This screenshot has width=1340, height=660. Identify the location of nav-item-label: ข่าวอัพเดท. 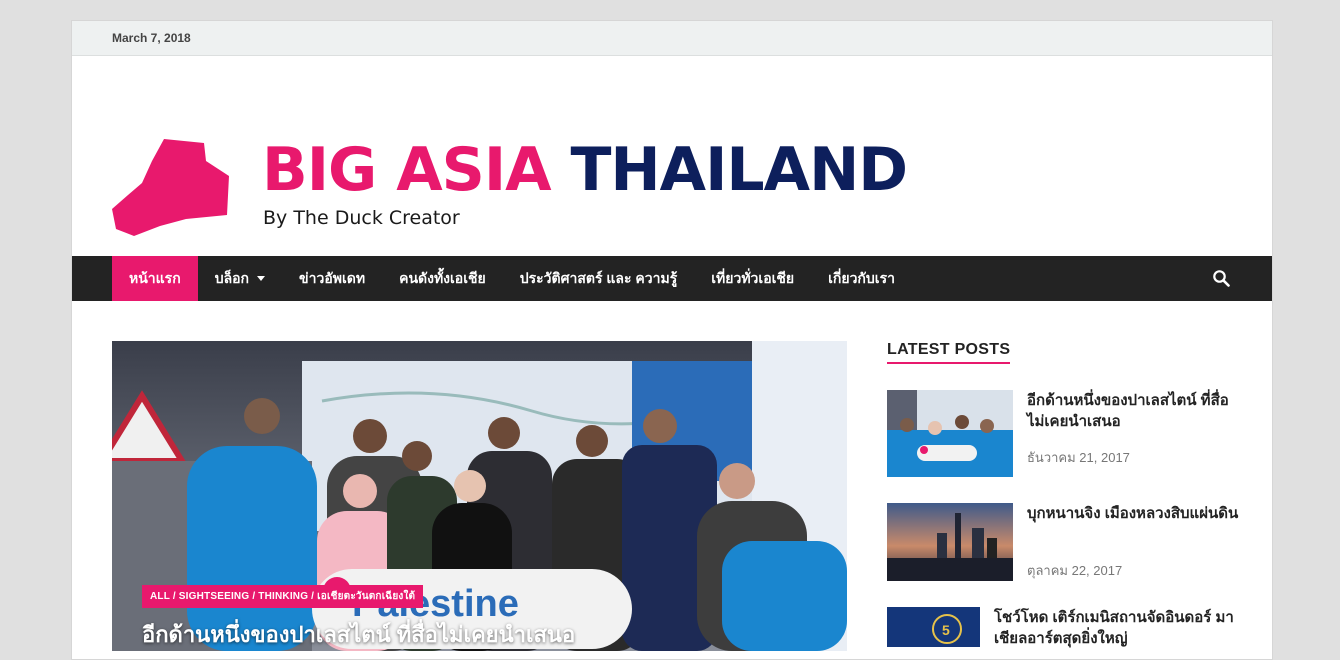
(332, 277).